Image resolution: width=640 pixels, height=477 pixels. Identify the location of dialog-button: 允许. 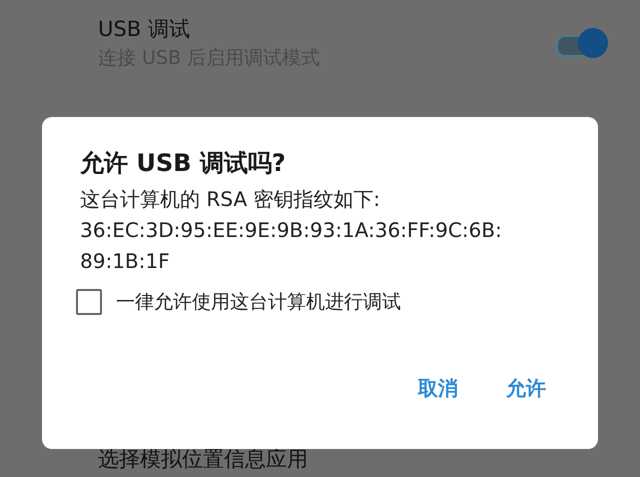
(526, 388).